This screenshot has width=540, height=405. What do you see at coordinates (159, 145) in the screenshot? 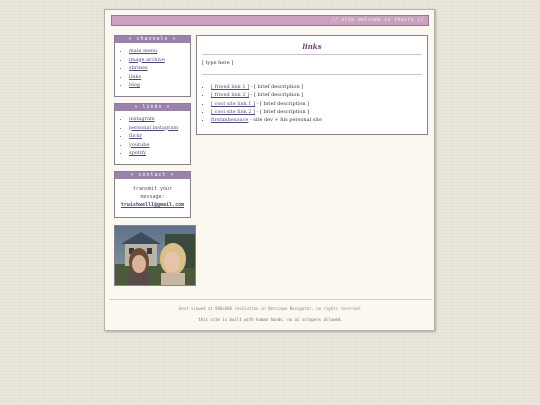
I see `social-link-youtube: youtube` at bounding box center [159, 145].